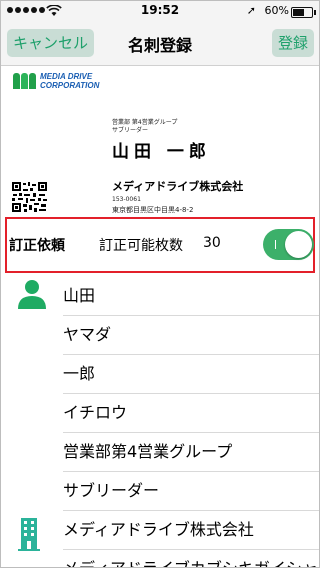 Image resolution: width=320 pixels, height=568 pixels. I want to click on battery-percent: 60%, so click(276, 10).